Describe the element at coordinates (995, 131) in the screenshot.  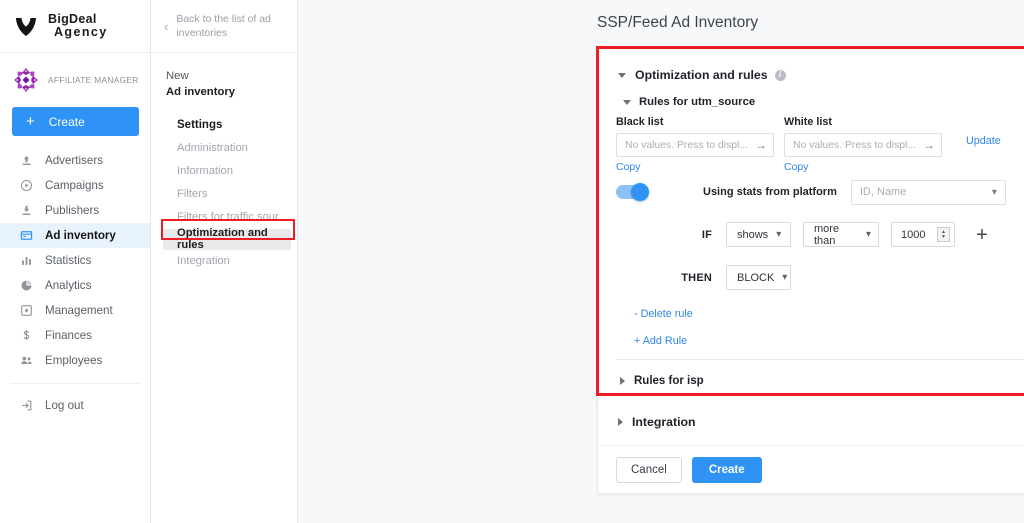
I see `list-actions: Update Reset` at that location.